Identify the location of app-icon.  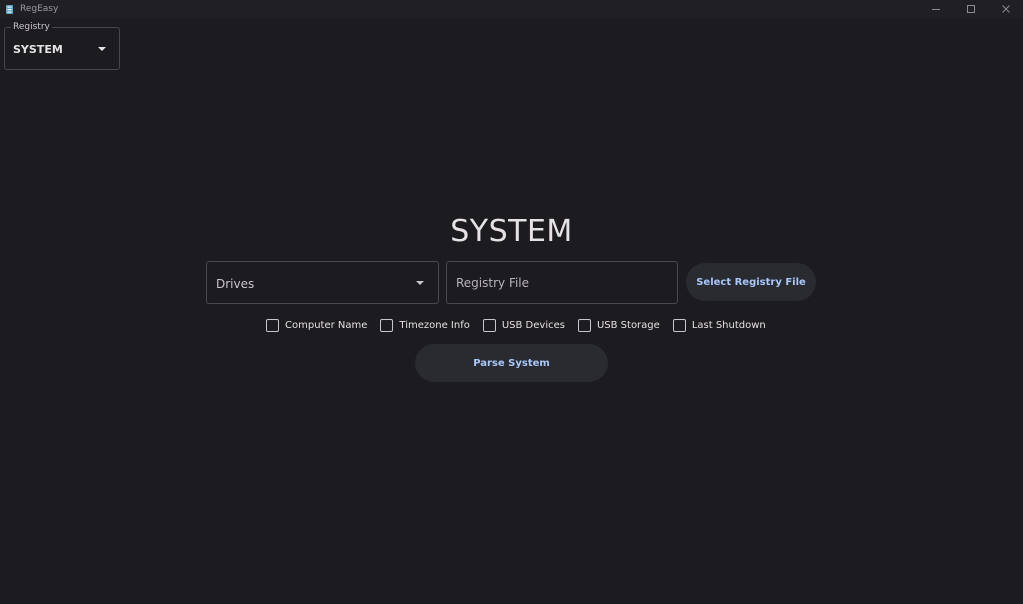
(10, 9).